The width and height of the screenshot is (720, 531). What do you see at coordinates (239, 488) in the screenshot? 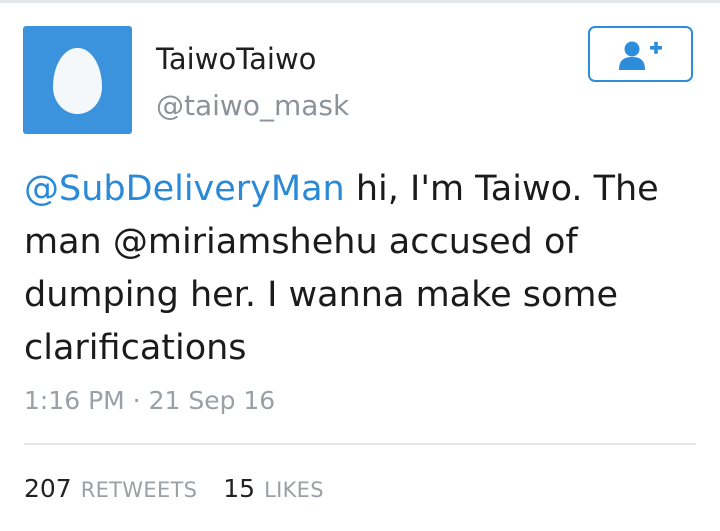
I see `likes-count: 15` at bounding box center [239, 488].